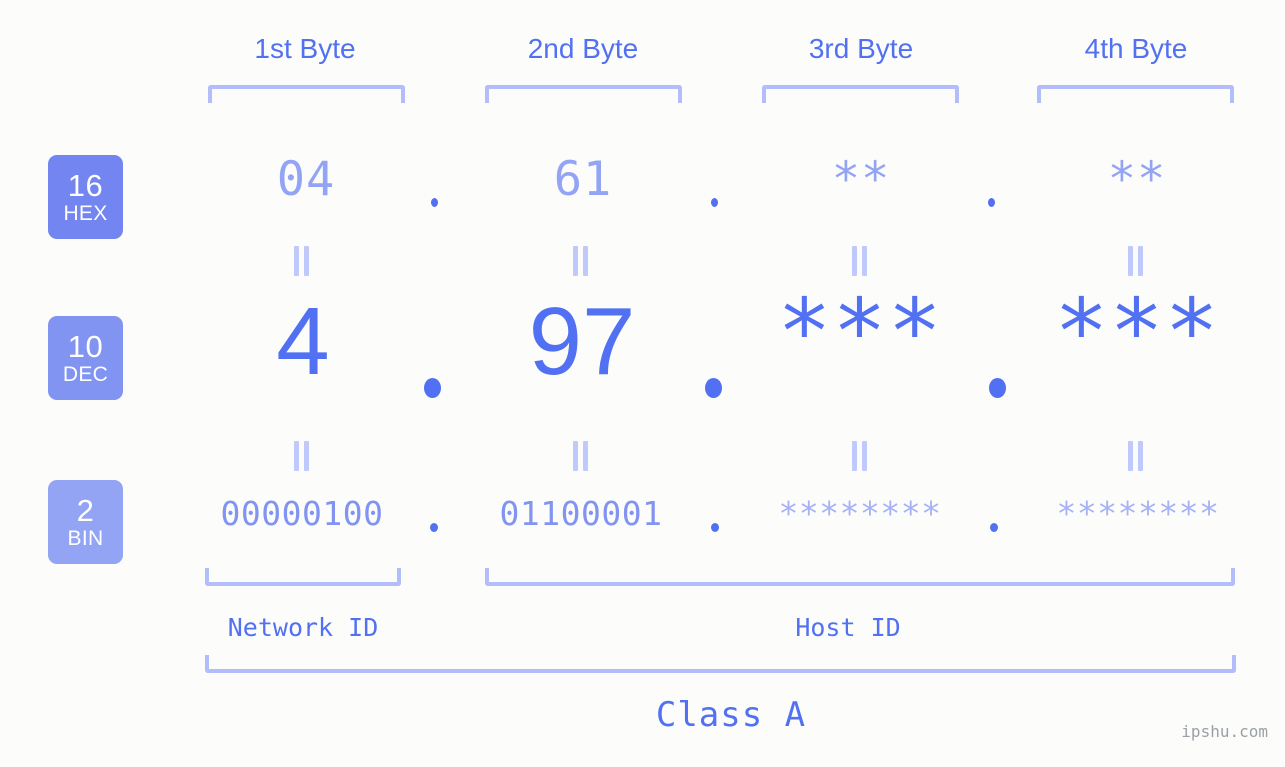 This screenshot has height=767, width=1285. What do you see at coordinates (861, 179) in the screenshot?
I see `hex-byte-3: **` at bounding box center [861, 179].